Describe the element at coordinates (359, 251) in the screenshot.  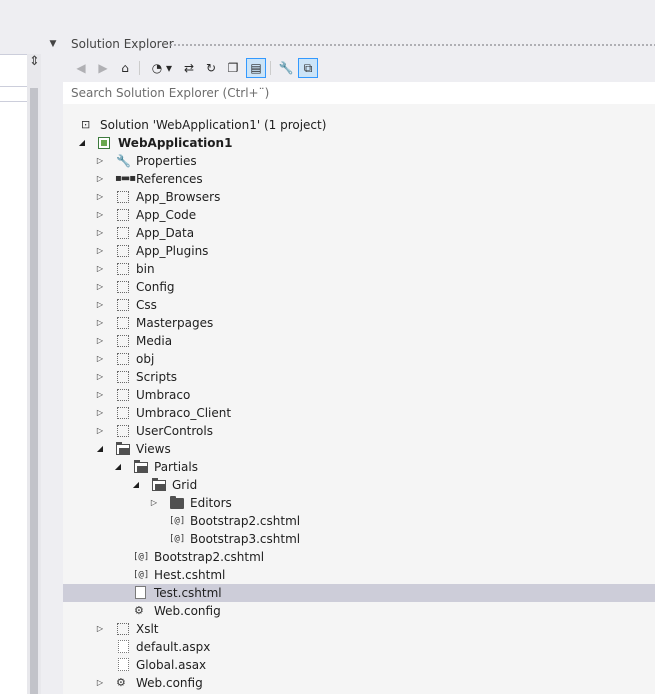
I see `tree-row-app-plugins: ▷ App_Plugins` at that location.